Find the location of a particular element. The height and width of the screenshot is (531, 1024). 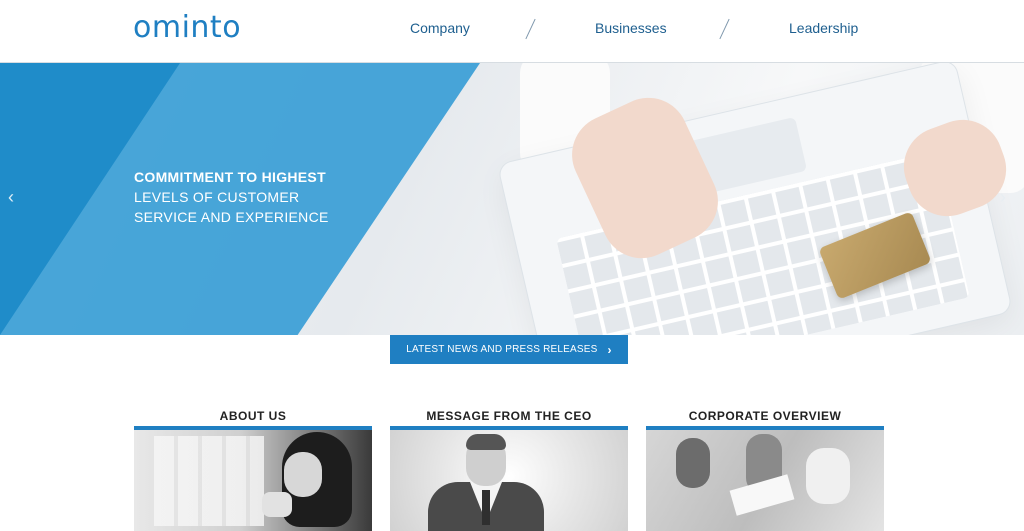

nav-leadership: Leadership is located at coordinates (823, 28).